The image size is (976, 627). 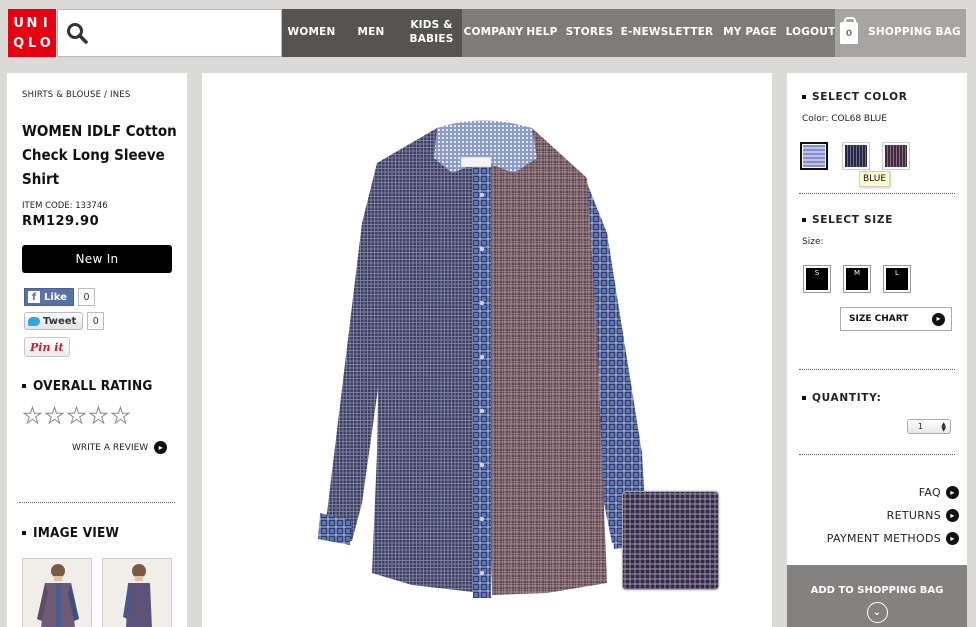 I want to click on nav-help: HELP, so click(x=542, y=33).